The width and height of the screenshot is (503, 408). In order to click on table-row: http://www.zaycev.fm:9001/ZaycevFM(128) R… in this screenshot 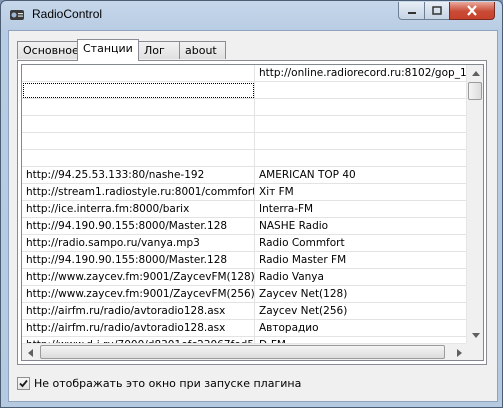, I will do `click(245, 277)`.